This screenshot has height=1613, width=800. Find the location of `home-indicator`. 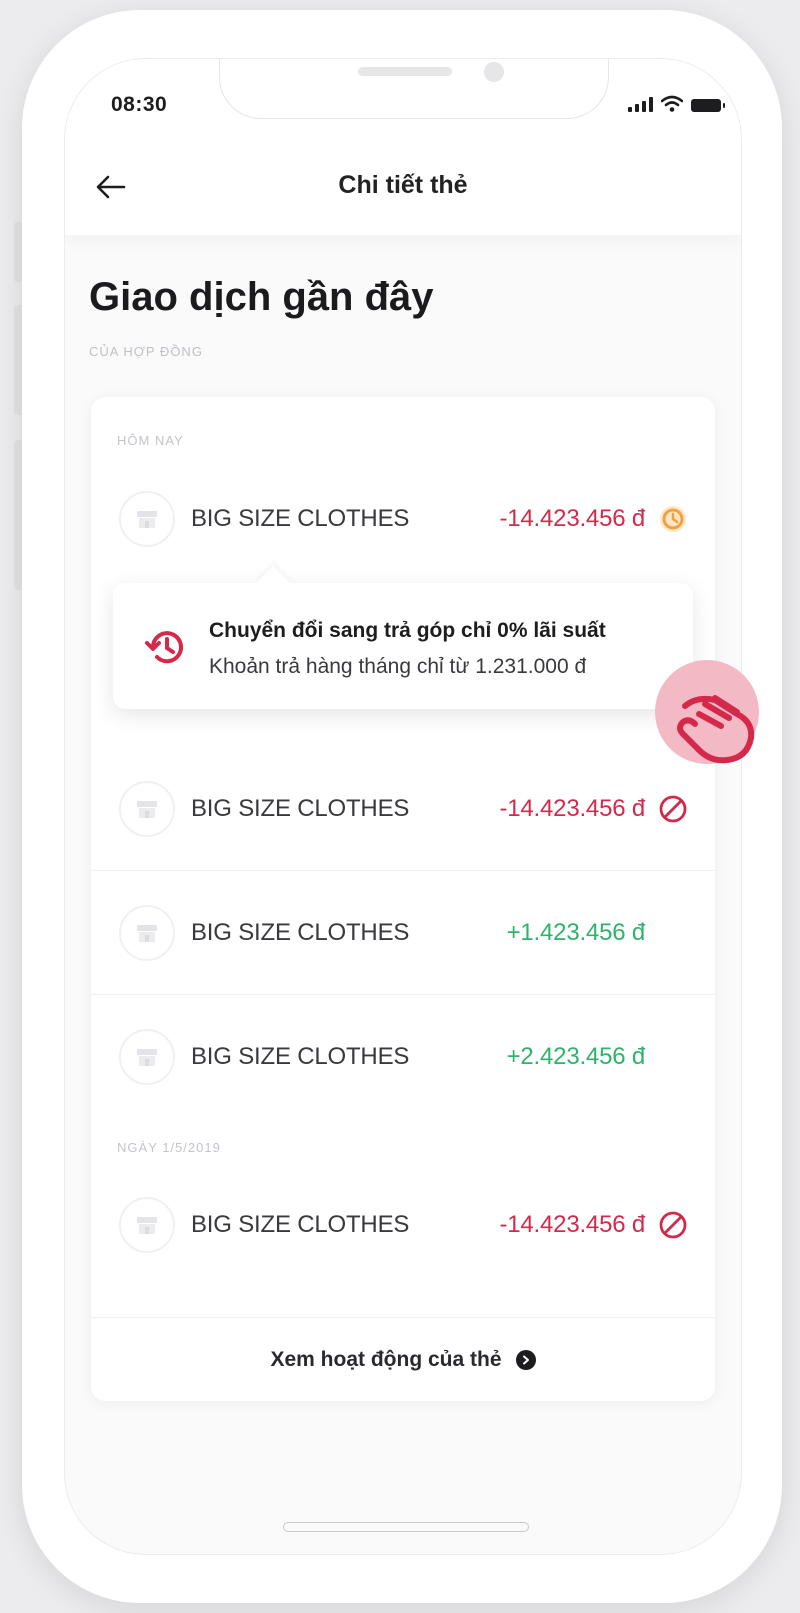

home-indicator is located at coordinates (406, 1527).